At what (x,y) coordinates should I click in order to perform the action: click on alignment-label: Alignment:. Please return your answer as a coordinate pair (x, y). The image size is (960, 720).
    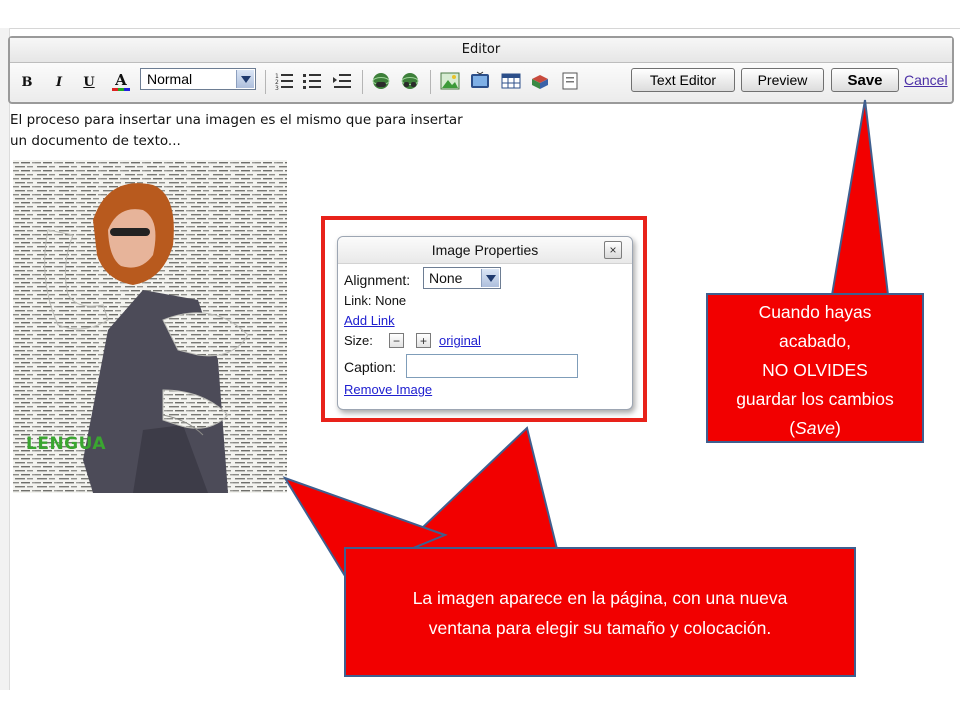
    Looking at the image, I should click on (377, 280).